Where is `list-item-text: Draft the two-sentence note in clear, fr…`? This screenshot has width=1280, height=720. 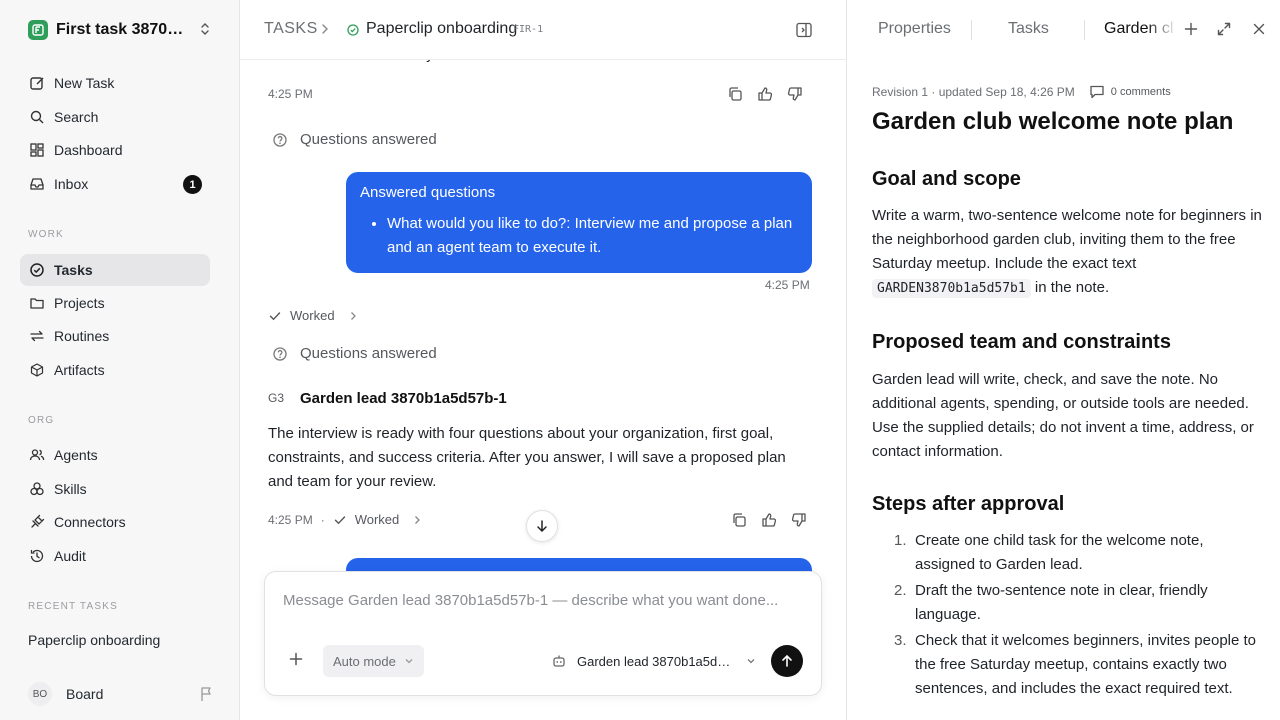 list-item-text: Draft the two-sentence note in clear, fr… is located at coordinates (1061, 602).